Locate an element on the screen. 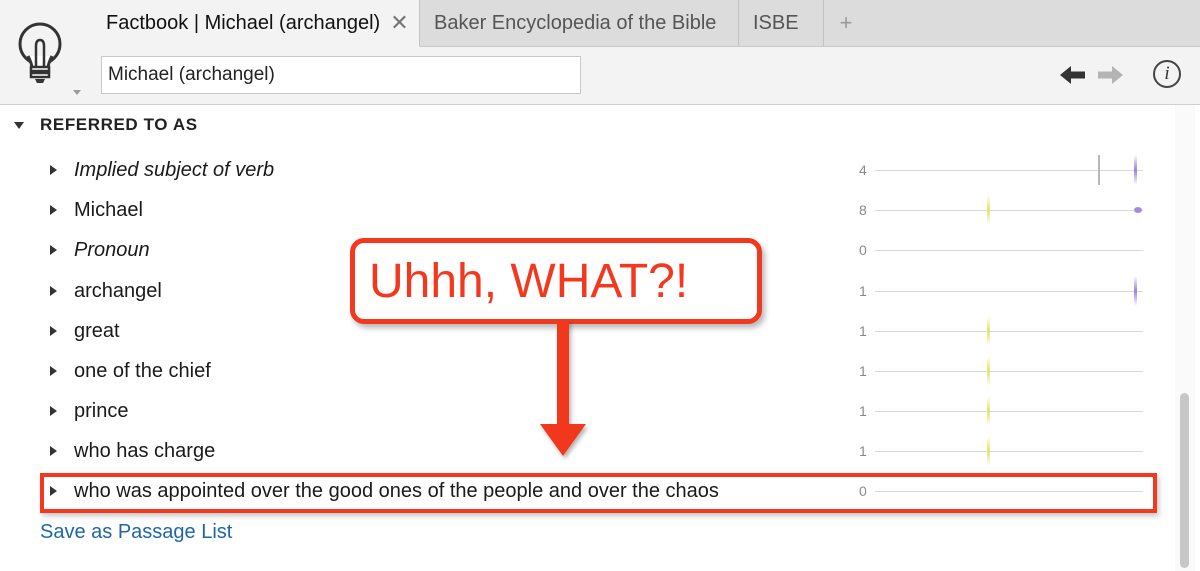  tab-baker-label: Baker Encyclopedia of the Bible is located at coordinates (575, 22).